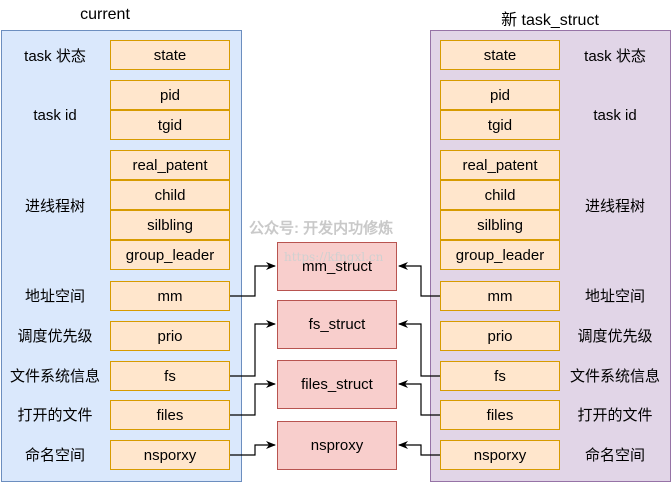  What do you see at coordinates (419, 448) in the screenshot?
I see `arrow-new-nsproxy` at bounding box center [419, 448].